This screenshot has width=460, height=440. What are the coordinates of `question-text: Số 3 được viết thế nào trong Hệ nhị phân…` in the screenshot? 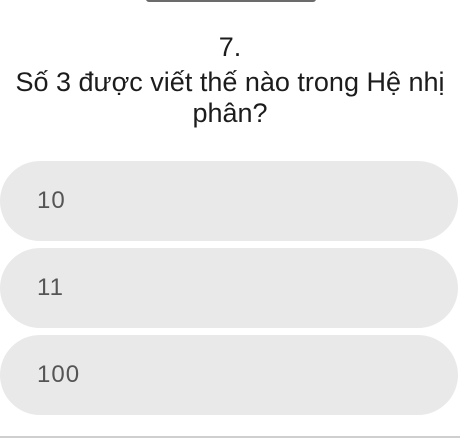 It's located at (230, 97).